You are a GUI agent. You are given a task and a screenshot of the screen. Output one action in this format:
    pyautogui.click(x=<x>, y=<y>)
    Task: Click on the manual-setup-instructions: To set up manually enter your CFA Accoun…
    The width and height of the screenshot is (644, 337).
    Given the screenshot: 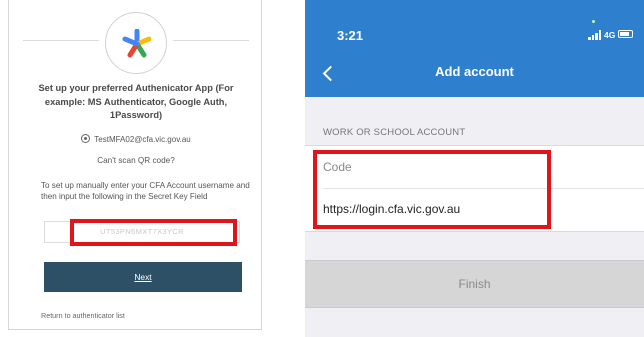 What is the action you would take?
    pyautogui.click(x=145, y=191)
    